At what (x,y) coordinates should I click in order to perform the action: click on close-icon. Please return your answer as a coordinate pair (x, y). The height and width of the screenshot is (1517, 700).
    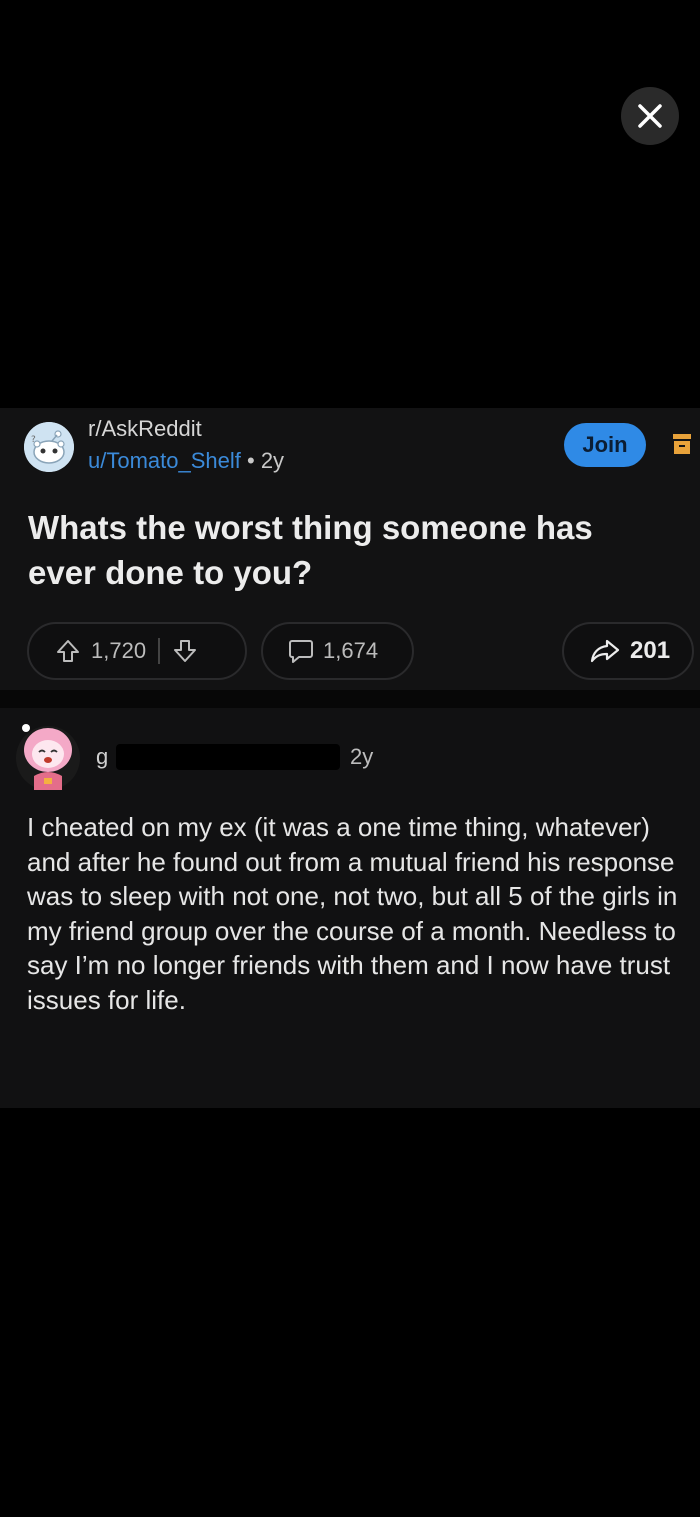
    Looking at the image, I should click on (650, 116).